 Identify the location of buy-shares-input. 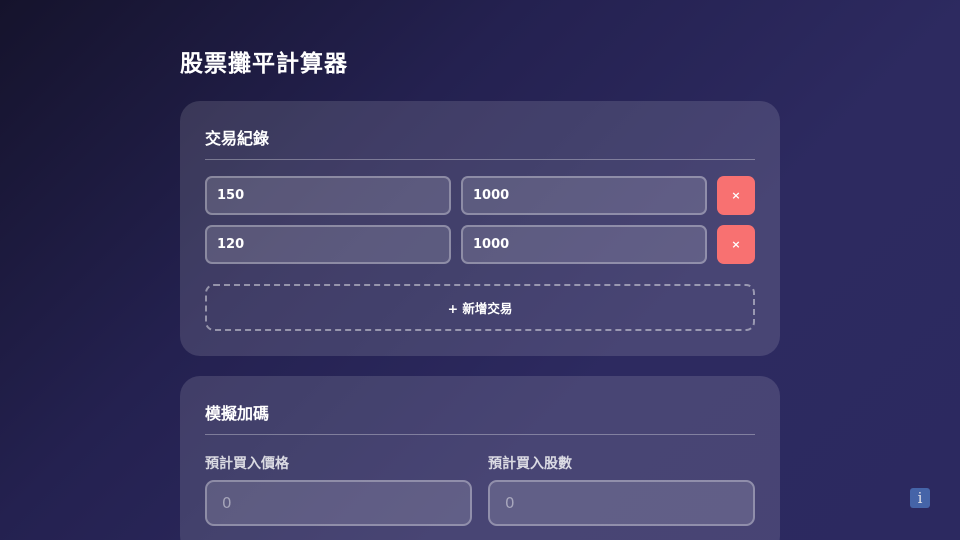
(621, 503).